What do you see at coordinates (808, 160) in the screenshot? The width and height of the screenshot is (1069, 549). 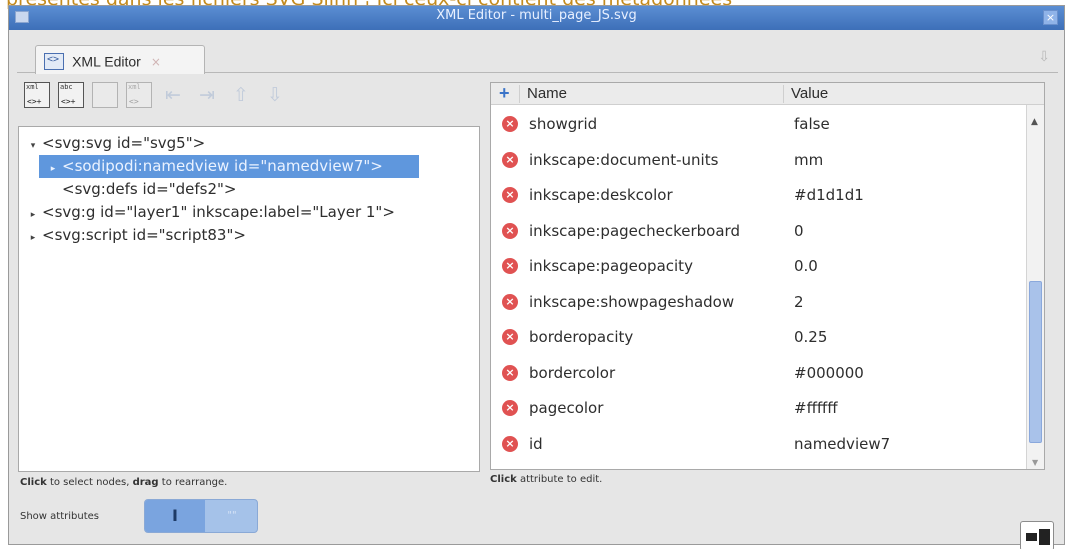 I see `attribute-value: mm` at bounding box center [808, 160].